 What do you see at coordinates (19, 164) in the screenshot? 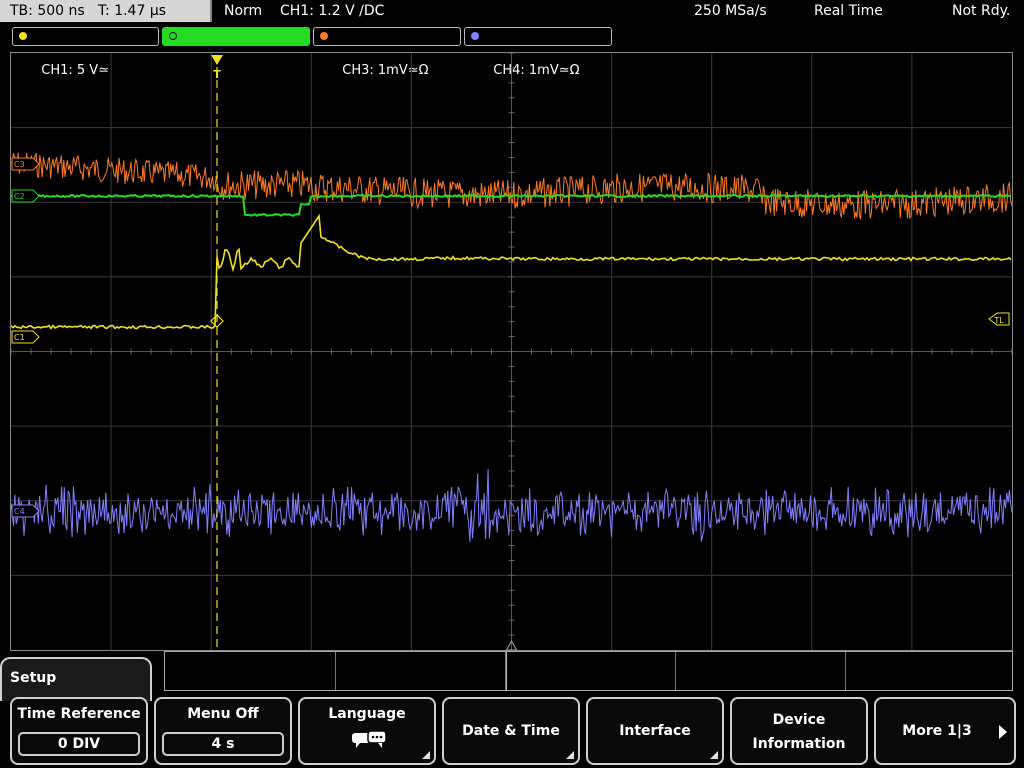
I see `ch3-reference-marker-label: C3` at bounding box center [19, 164].